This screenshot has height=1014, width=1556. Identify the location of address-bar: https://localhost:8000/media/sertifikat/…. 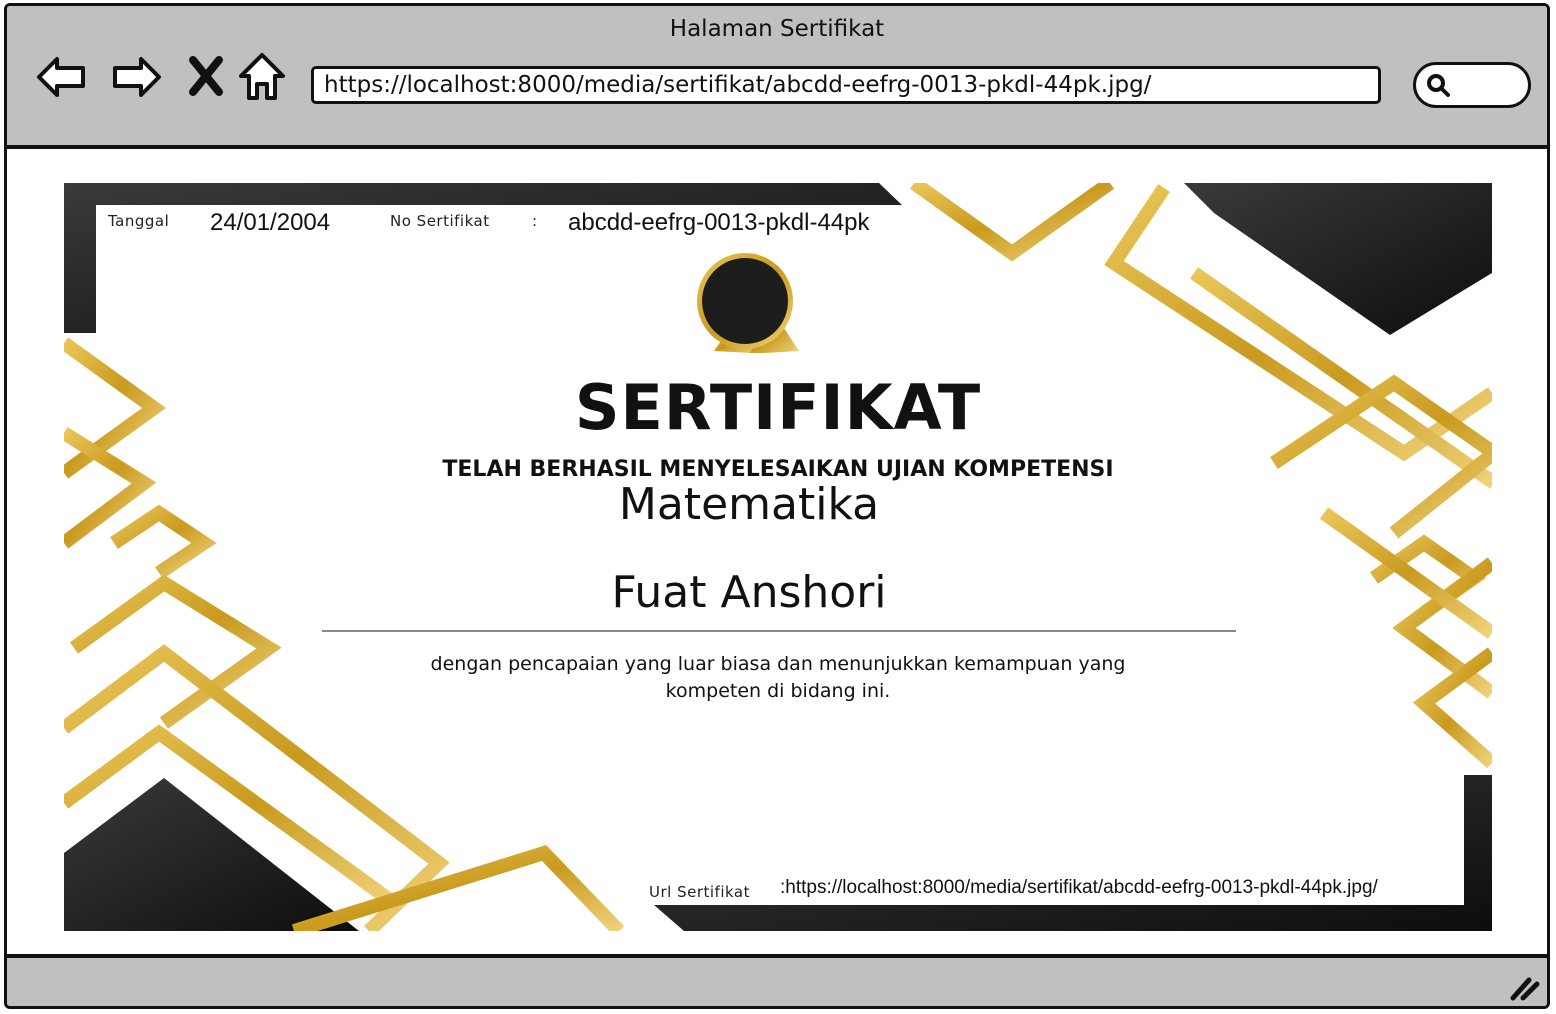
(846, 85).